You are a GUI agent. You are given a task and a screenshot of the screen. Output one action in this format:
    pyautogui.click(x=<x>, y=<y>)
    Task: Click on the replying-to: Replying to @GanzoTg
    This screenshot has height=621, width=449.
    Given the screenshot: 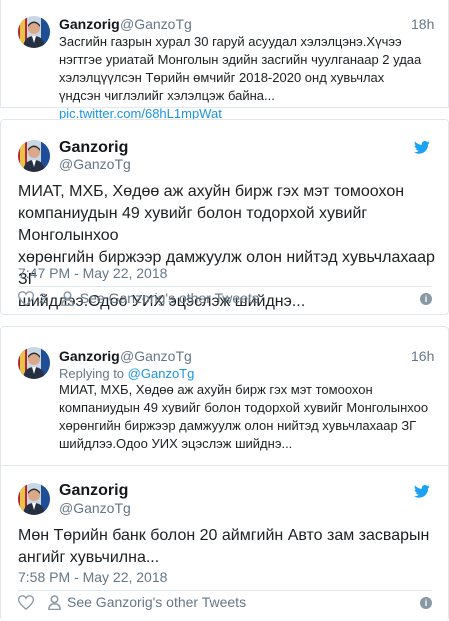 What is the action you would take?
    pyautogui.click(x=126, y=373)
    